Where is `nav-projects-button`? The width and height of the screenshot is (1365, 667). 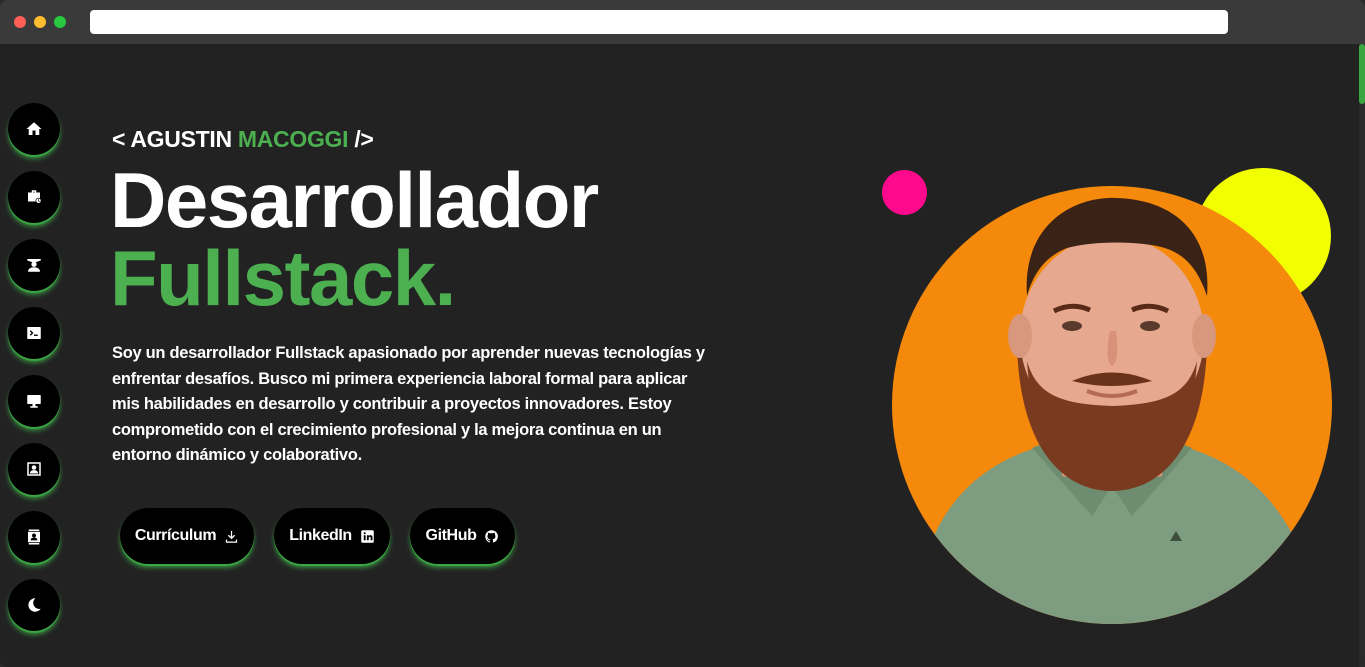
nav-projects-button is located at coordinates (34, 333).